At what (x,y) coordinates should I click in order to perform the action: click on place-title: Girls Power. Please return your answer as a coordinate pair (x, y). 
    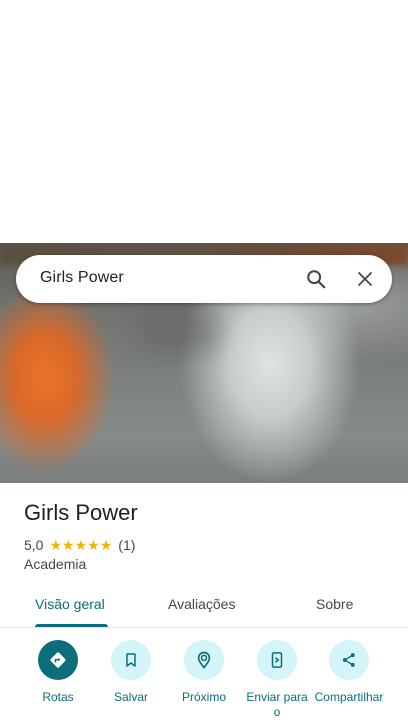
    Looking at the image, I should click on (81, 512).